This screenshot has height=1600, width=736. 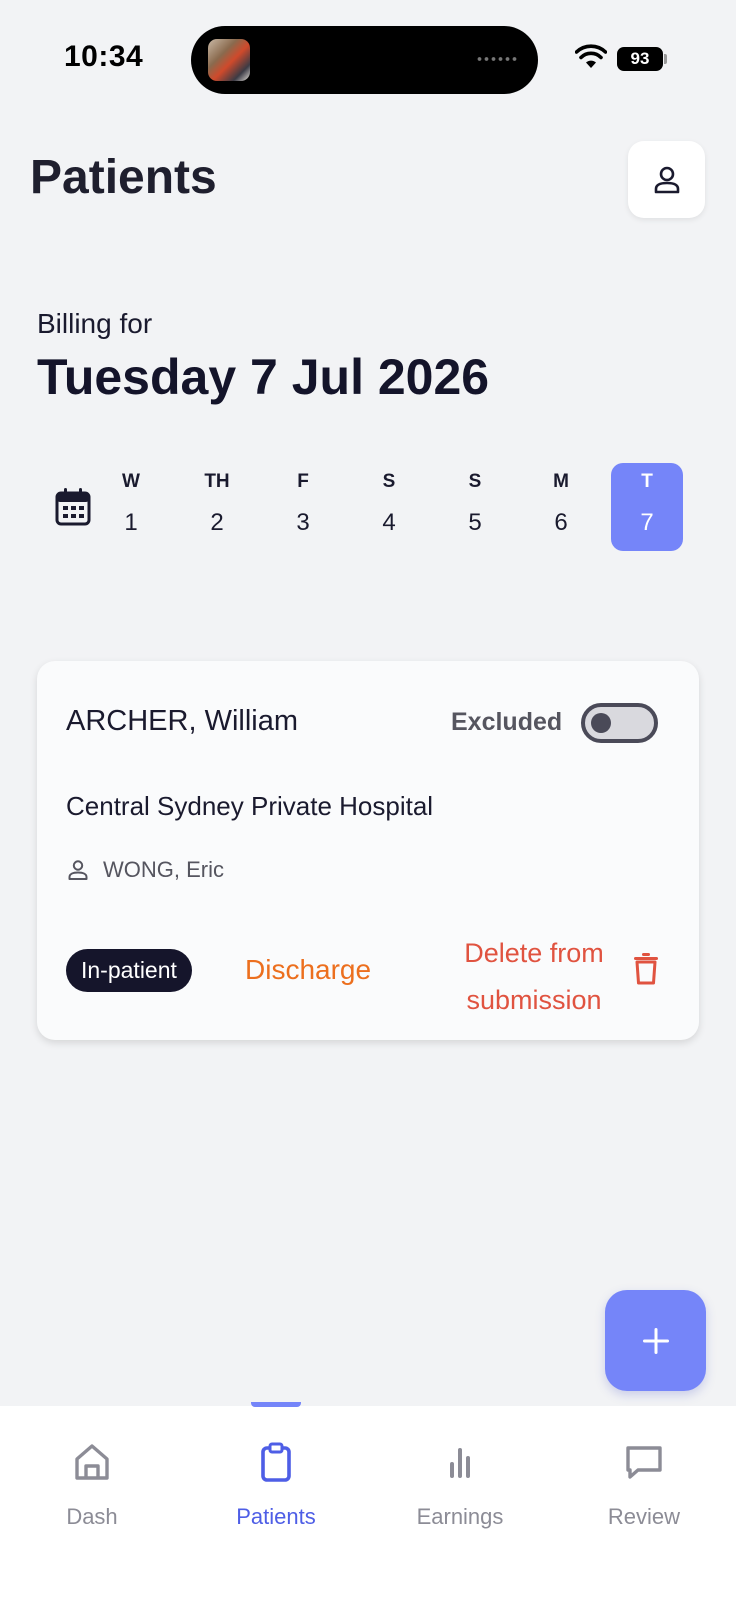 What do you see at coordinates (92, 1516) in the screenshot?
I see `nav-label: Dash` at bounding box center [92, 1516].